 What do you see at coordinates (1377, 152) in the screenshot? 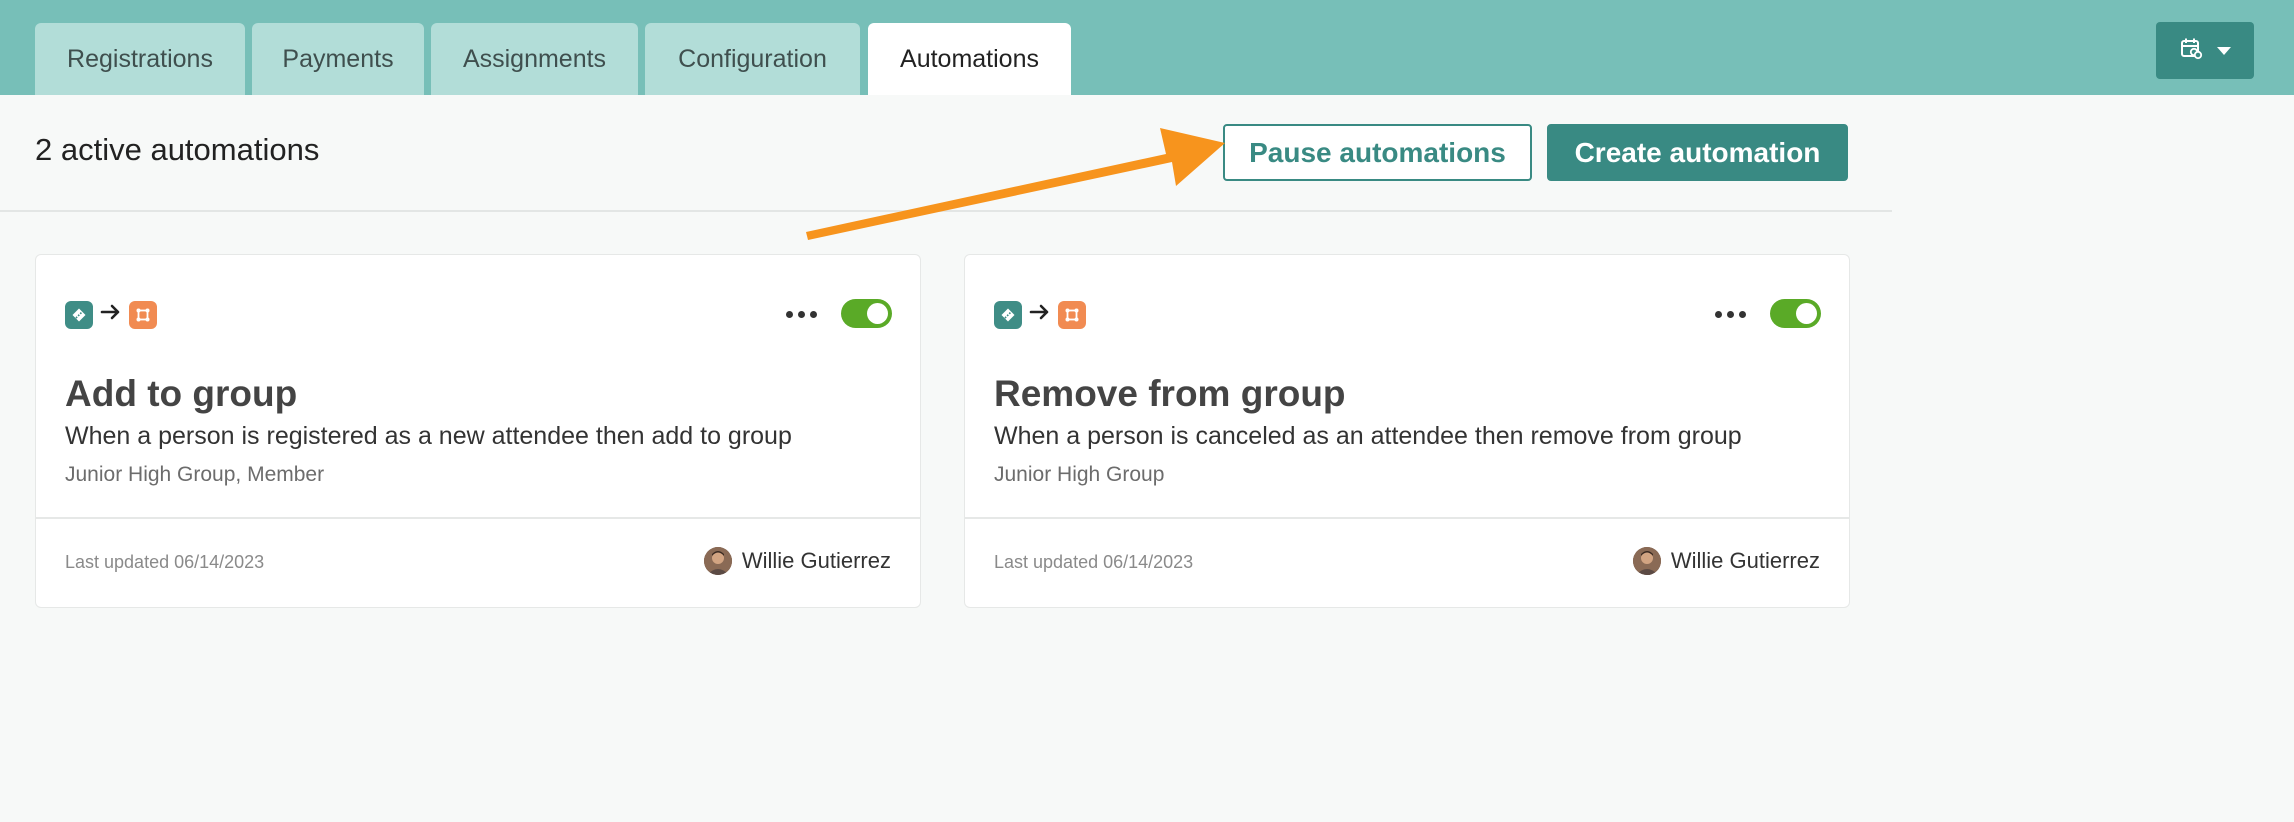
I see `pause-automations-button: Pause automations` at bounding box center [1377, 152].